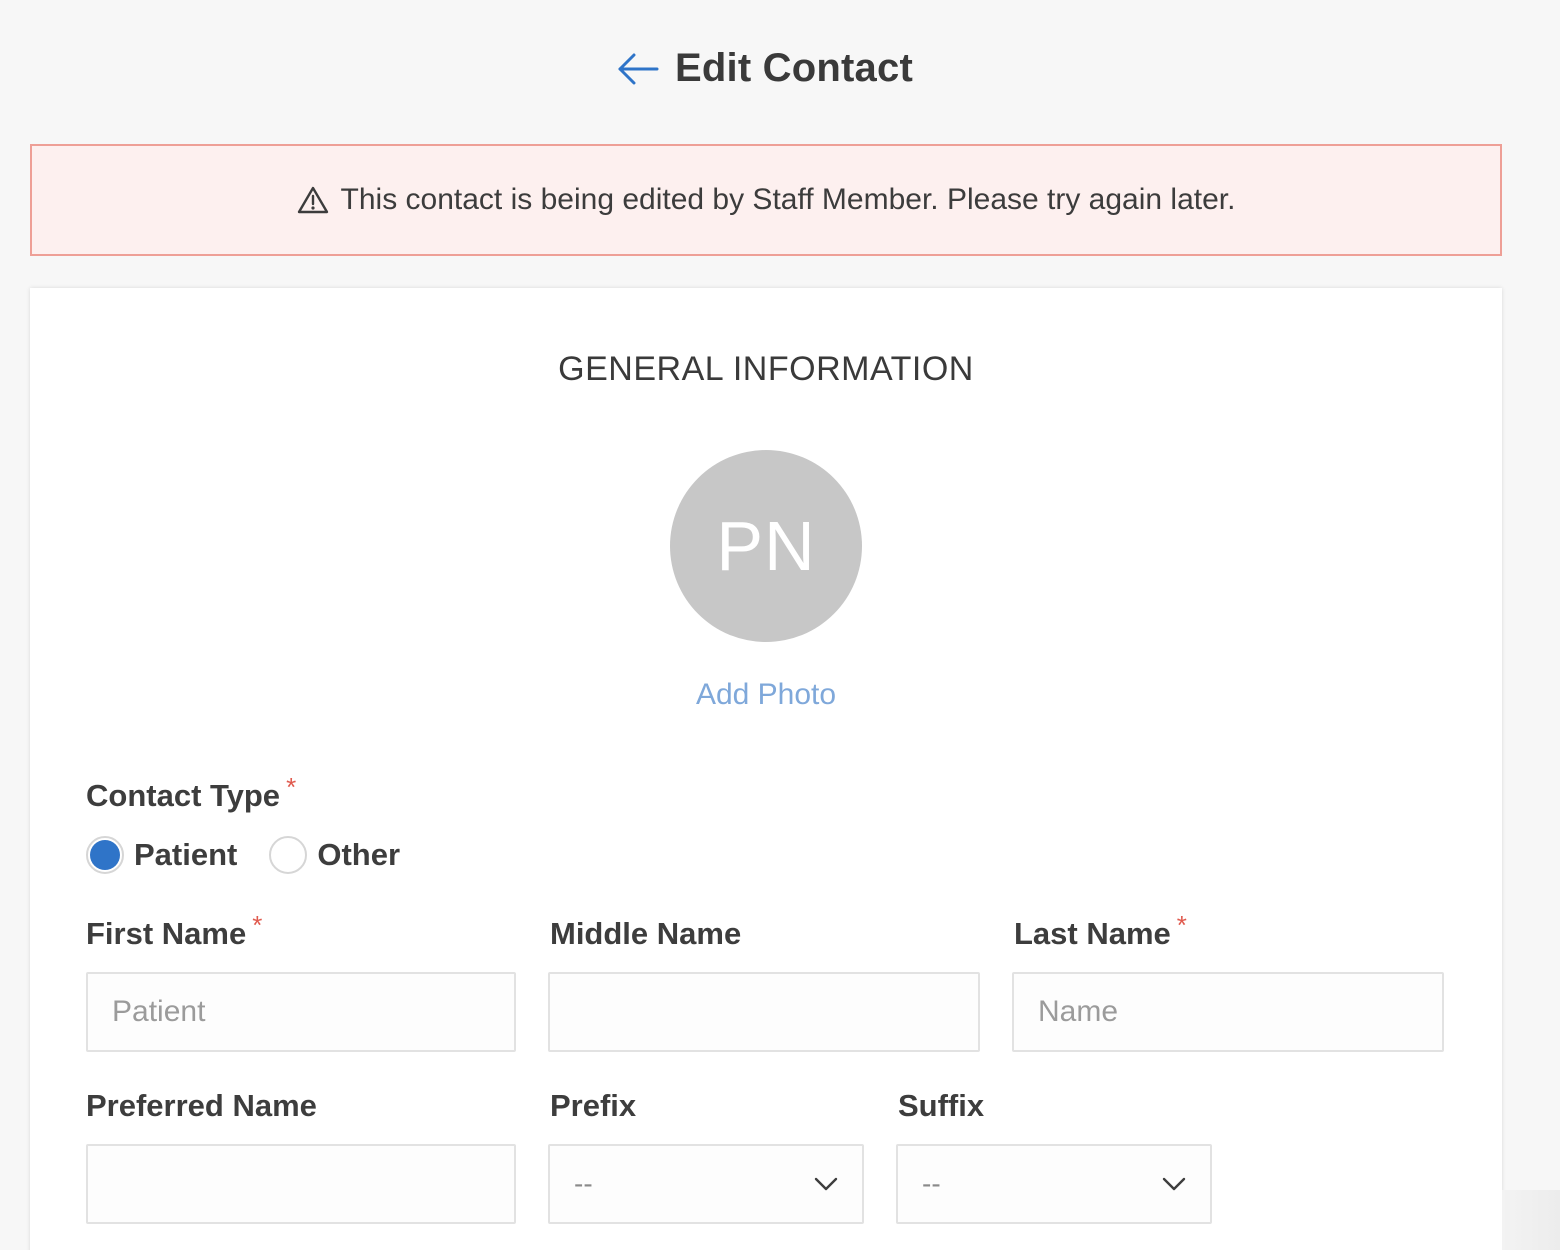  Describe the element at coordinates (1054, 1184) in the screenshot. I see `suffix-select: --` at that location.